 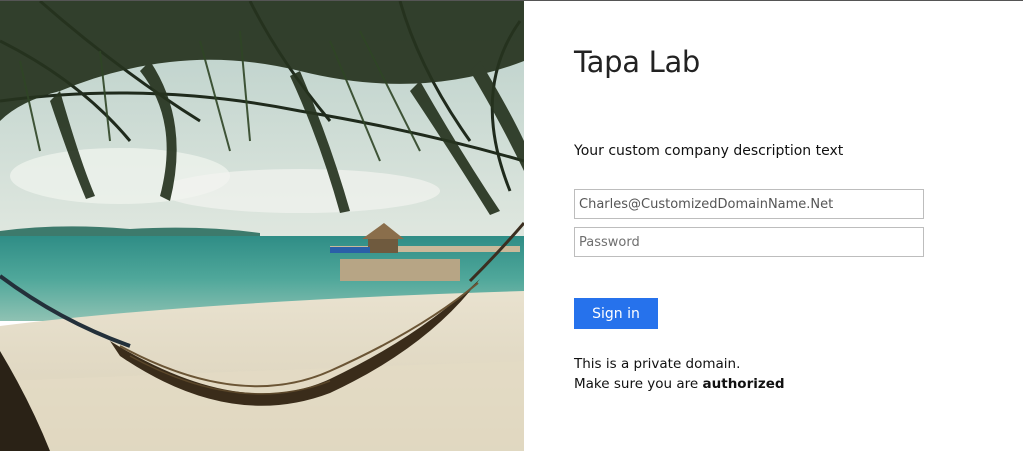 I want to click on email-input, so click(x=749, y=204).